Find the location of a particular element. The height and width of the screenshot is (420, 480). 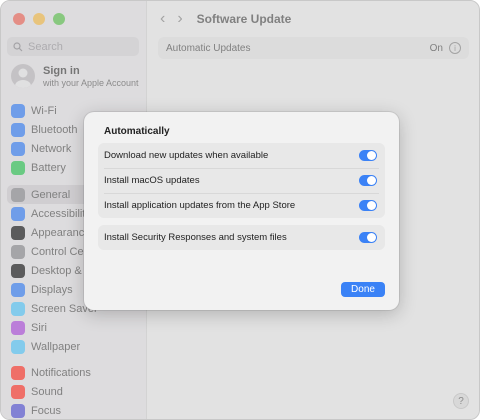

install-app-updates-toggle is located at coordinates (368, 205).